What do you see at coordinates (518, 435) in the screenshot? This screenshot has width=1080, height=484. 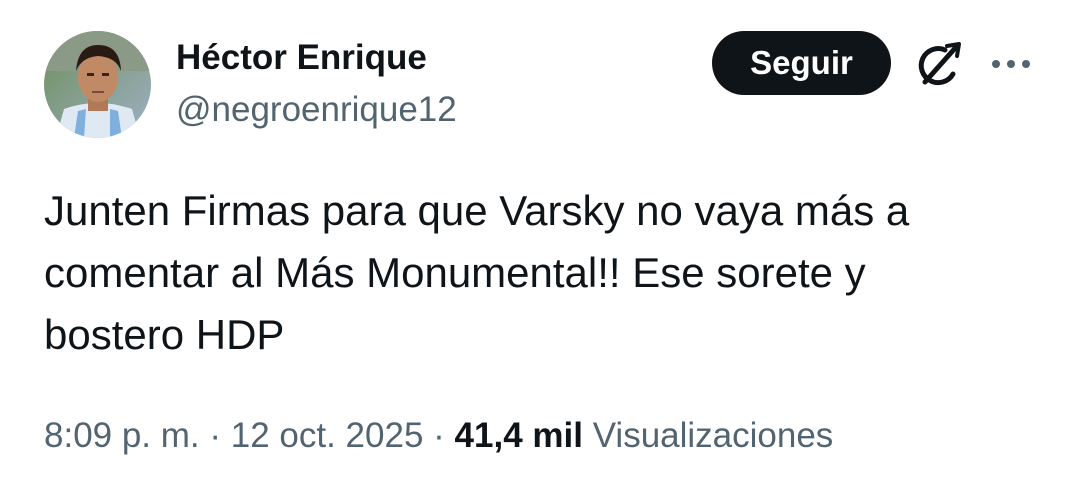 I see `views-count: 41,4 mil` at bounding box center [518, 435].